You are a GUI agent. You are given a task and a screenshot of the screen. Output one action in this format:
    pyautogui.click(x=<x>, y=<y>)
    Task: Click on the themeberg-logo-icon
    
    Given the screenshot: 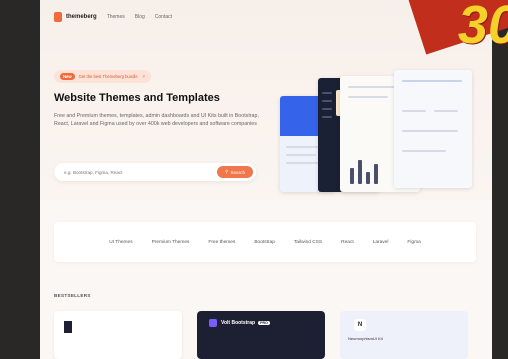 What is the action you would take?
    pyautogui.click(x=58, y=17)
    